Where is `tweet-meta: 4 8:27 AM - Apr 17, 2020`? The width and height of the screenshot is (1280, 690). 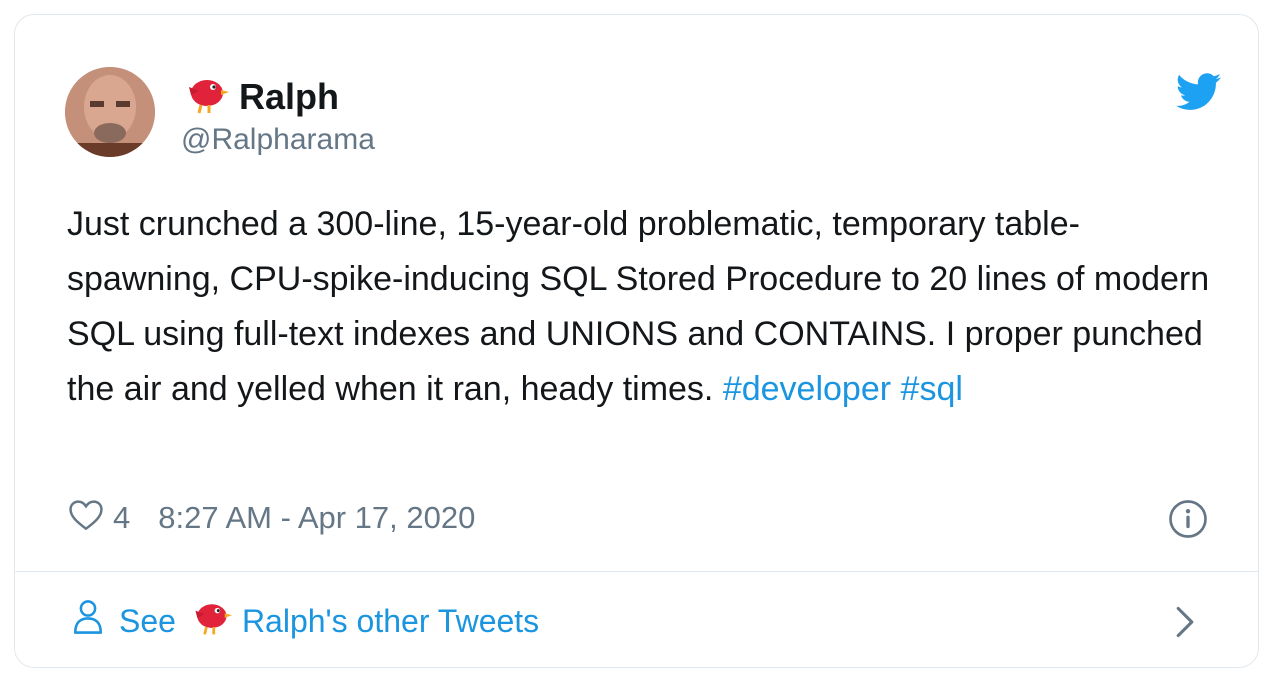
tweet-meta: 4 8:27 AM - Apr 17, 2020 is located at coordinates (271, 518).